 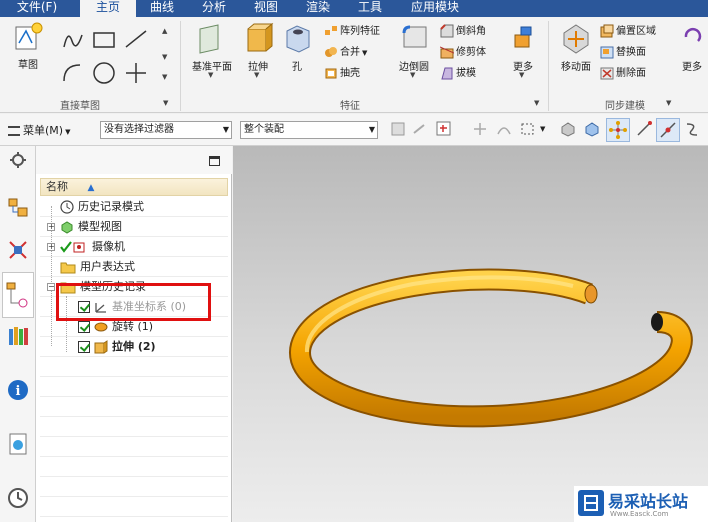 I want to click on sketch-tools-icons, so click(x=105, y=57).